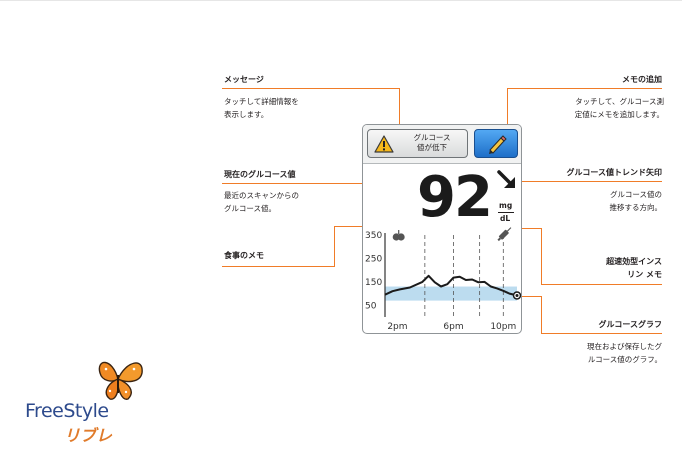 The image size is (682, 453). What do you see at coordinates (619, 108) in the screenshot?
I see `callout-note-desc: タッチして、グルコース測 定値にメモを追加します。` at bounding box center [619, 108].